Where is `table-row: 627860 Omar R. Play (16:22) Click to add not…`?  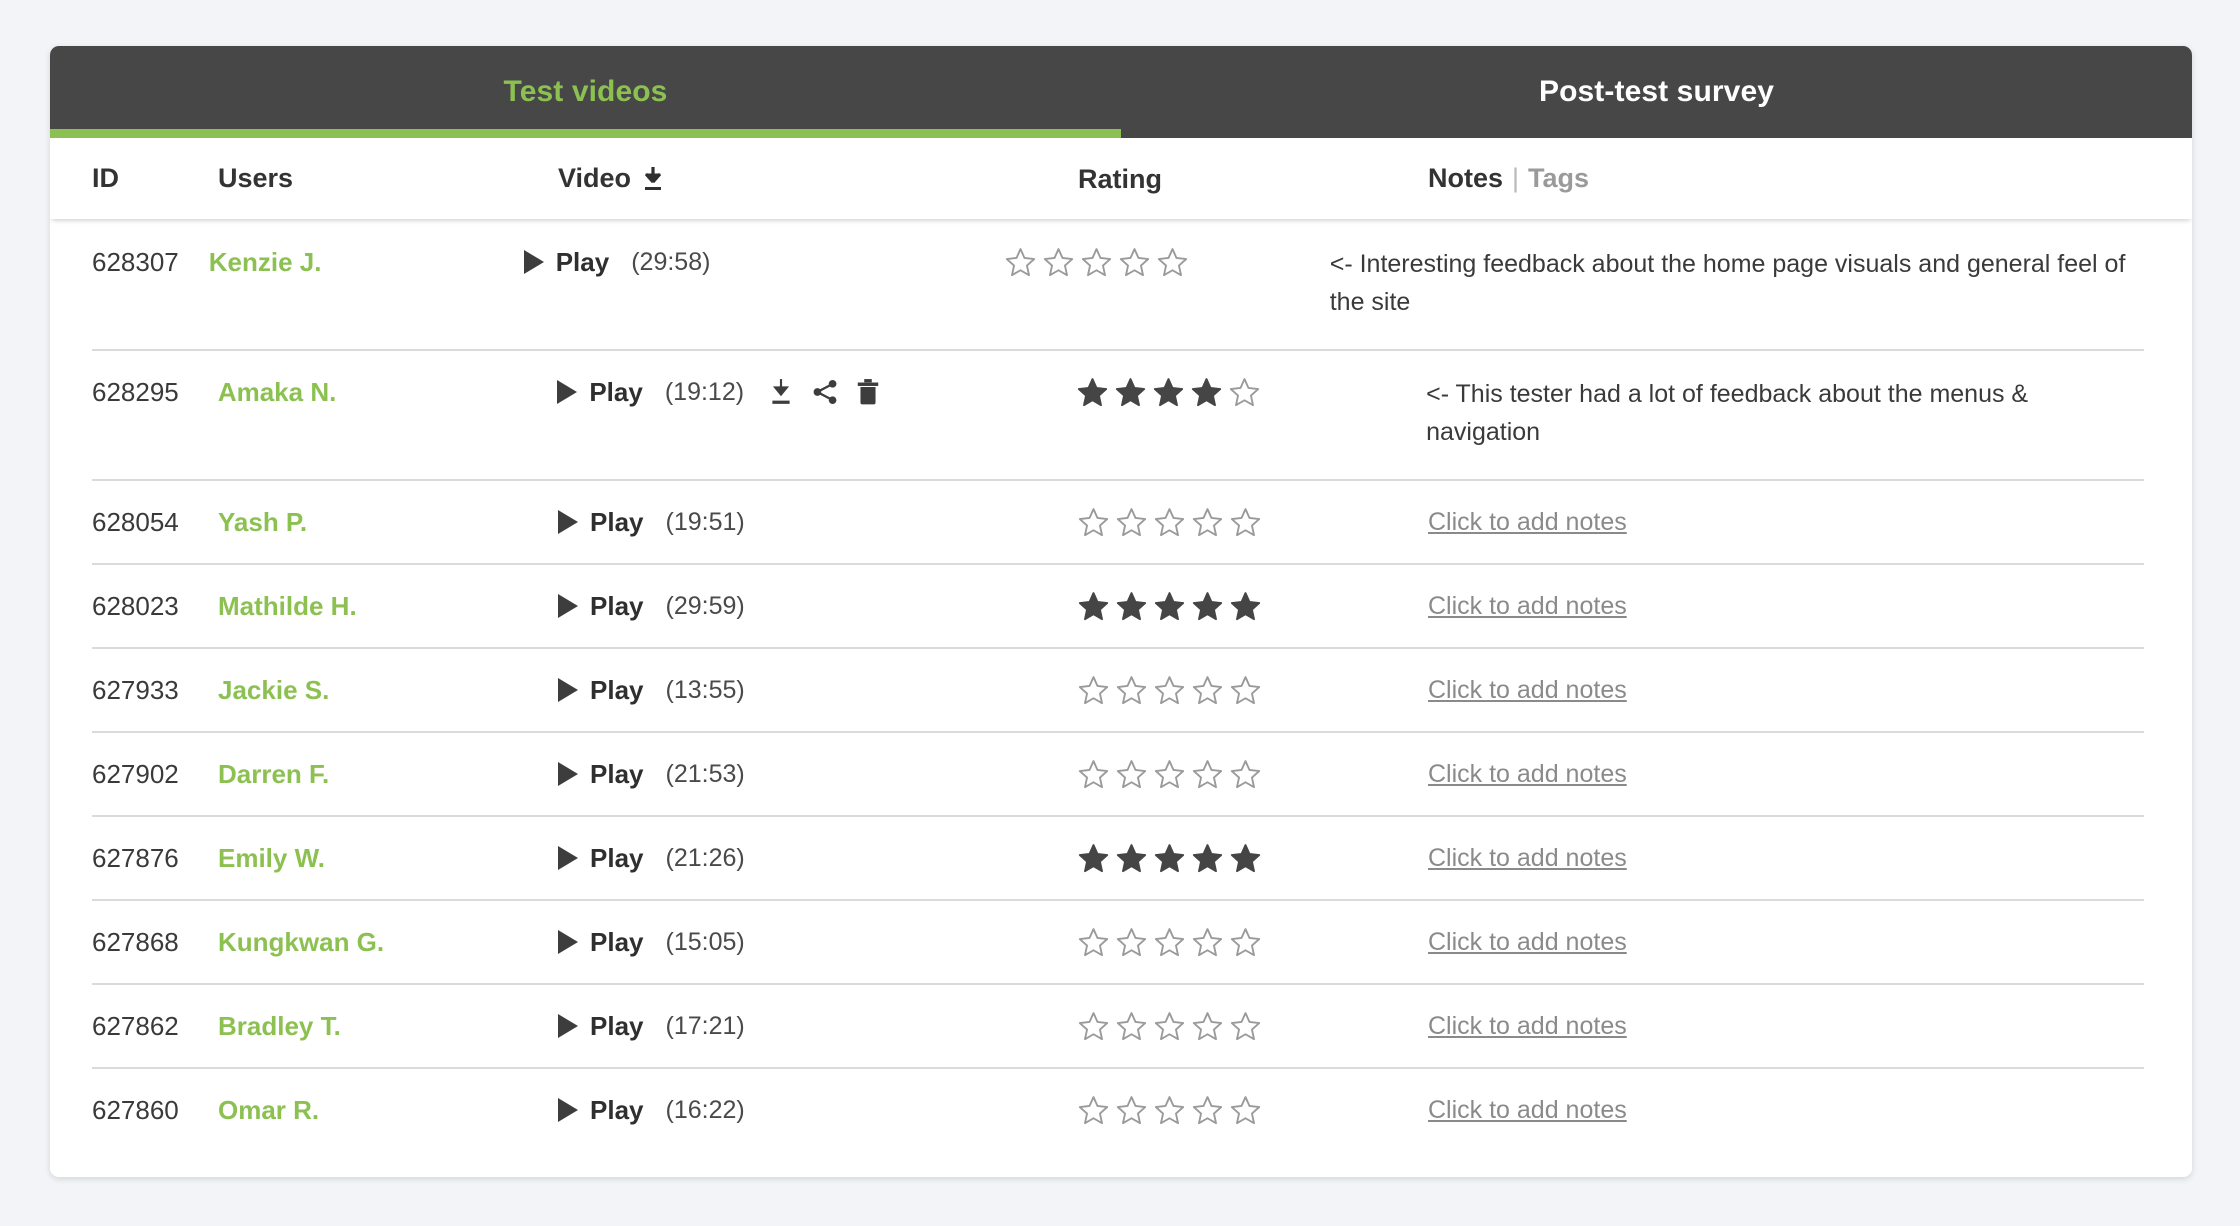 table-row: 627860 Omar R. Play (16:22) Click to add not… is located at coordinates (1121, 1109).